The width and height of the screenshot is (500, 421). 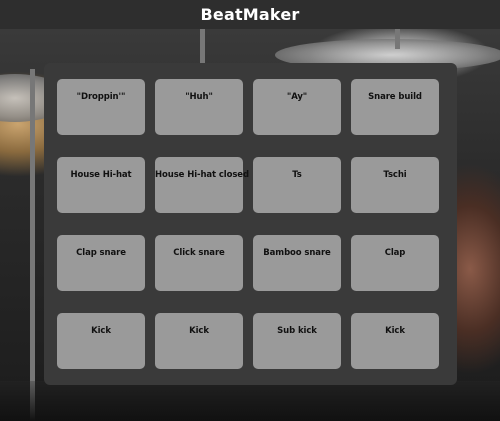 I want to click on pad-huh: "Huh", so click(x=199, y=107).